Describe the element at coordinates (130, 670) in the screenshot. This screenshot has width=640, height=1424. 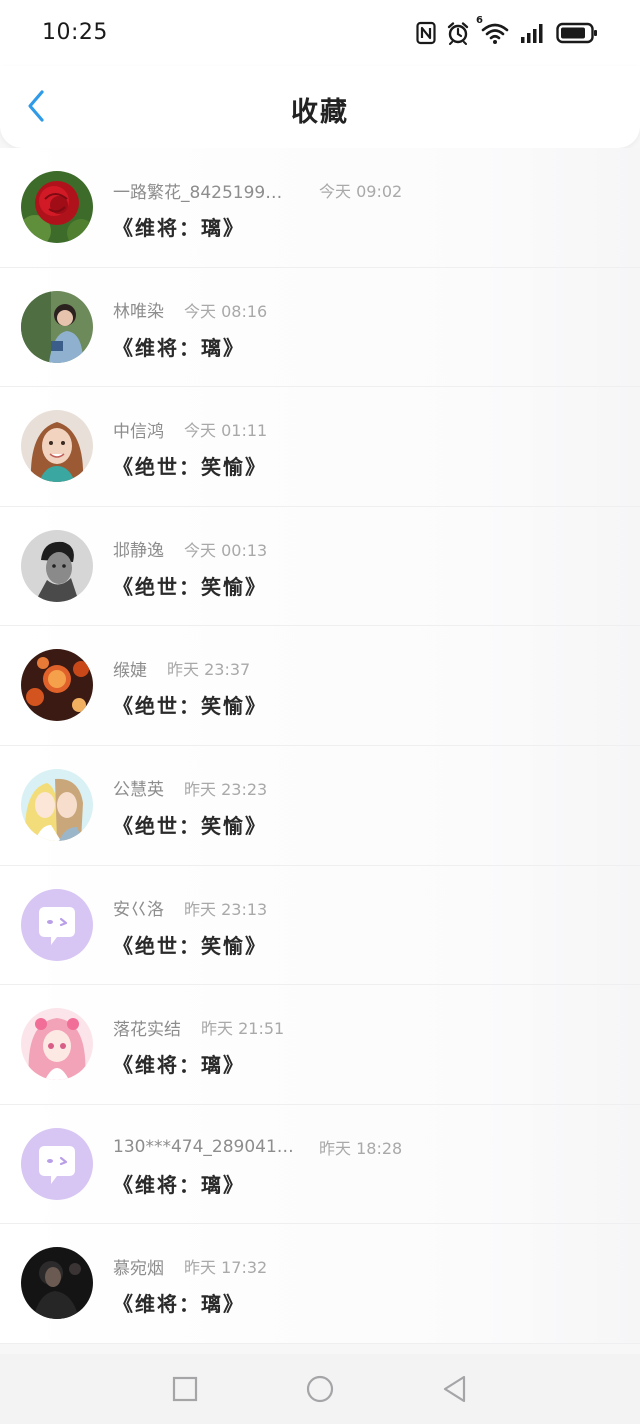
I see `user-name: 缑婕` at that location.